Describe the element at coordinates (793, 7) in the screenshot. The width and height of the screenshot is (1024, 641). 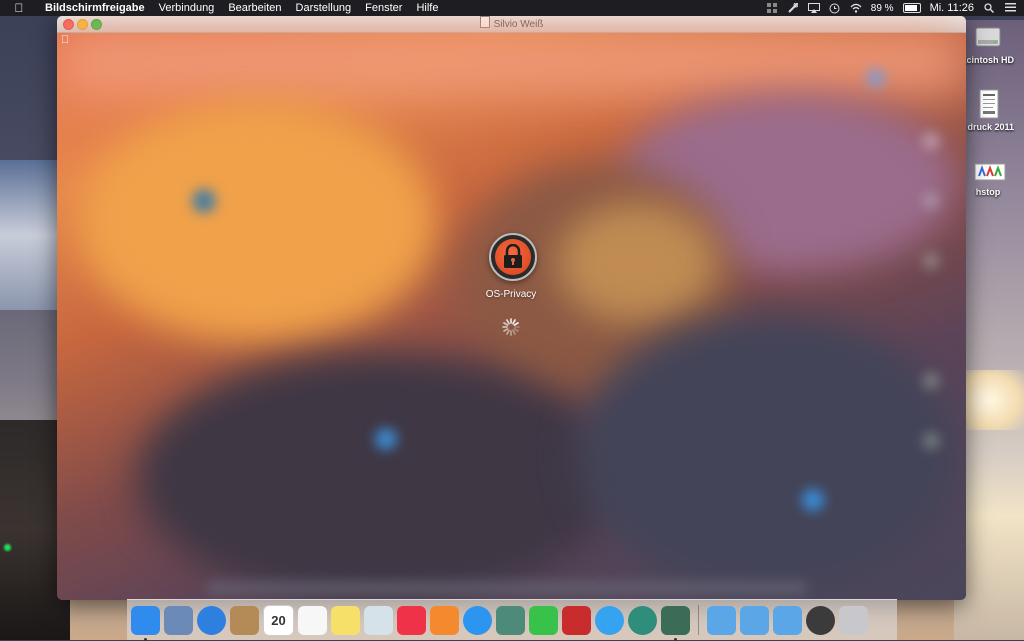
I see `tools-icon` at that location.